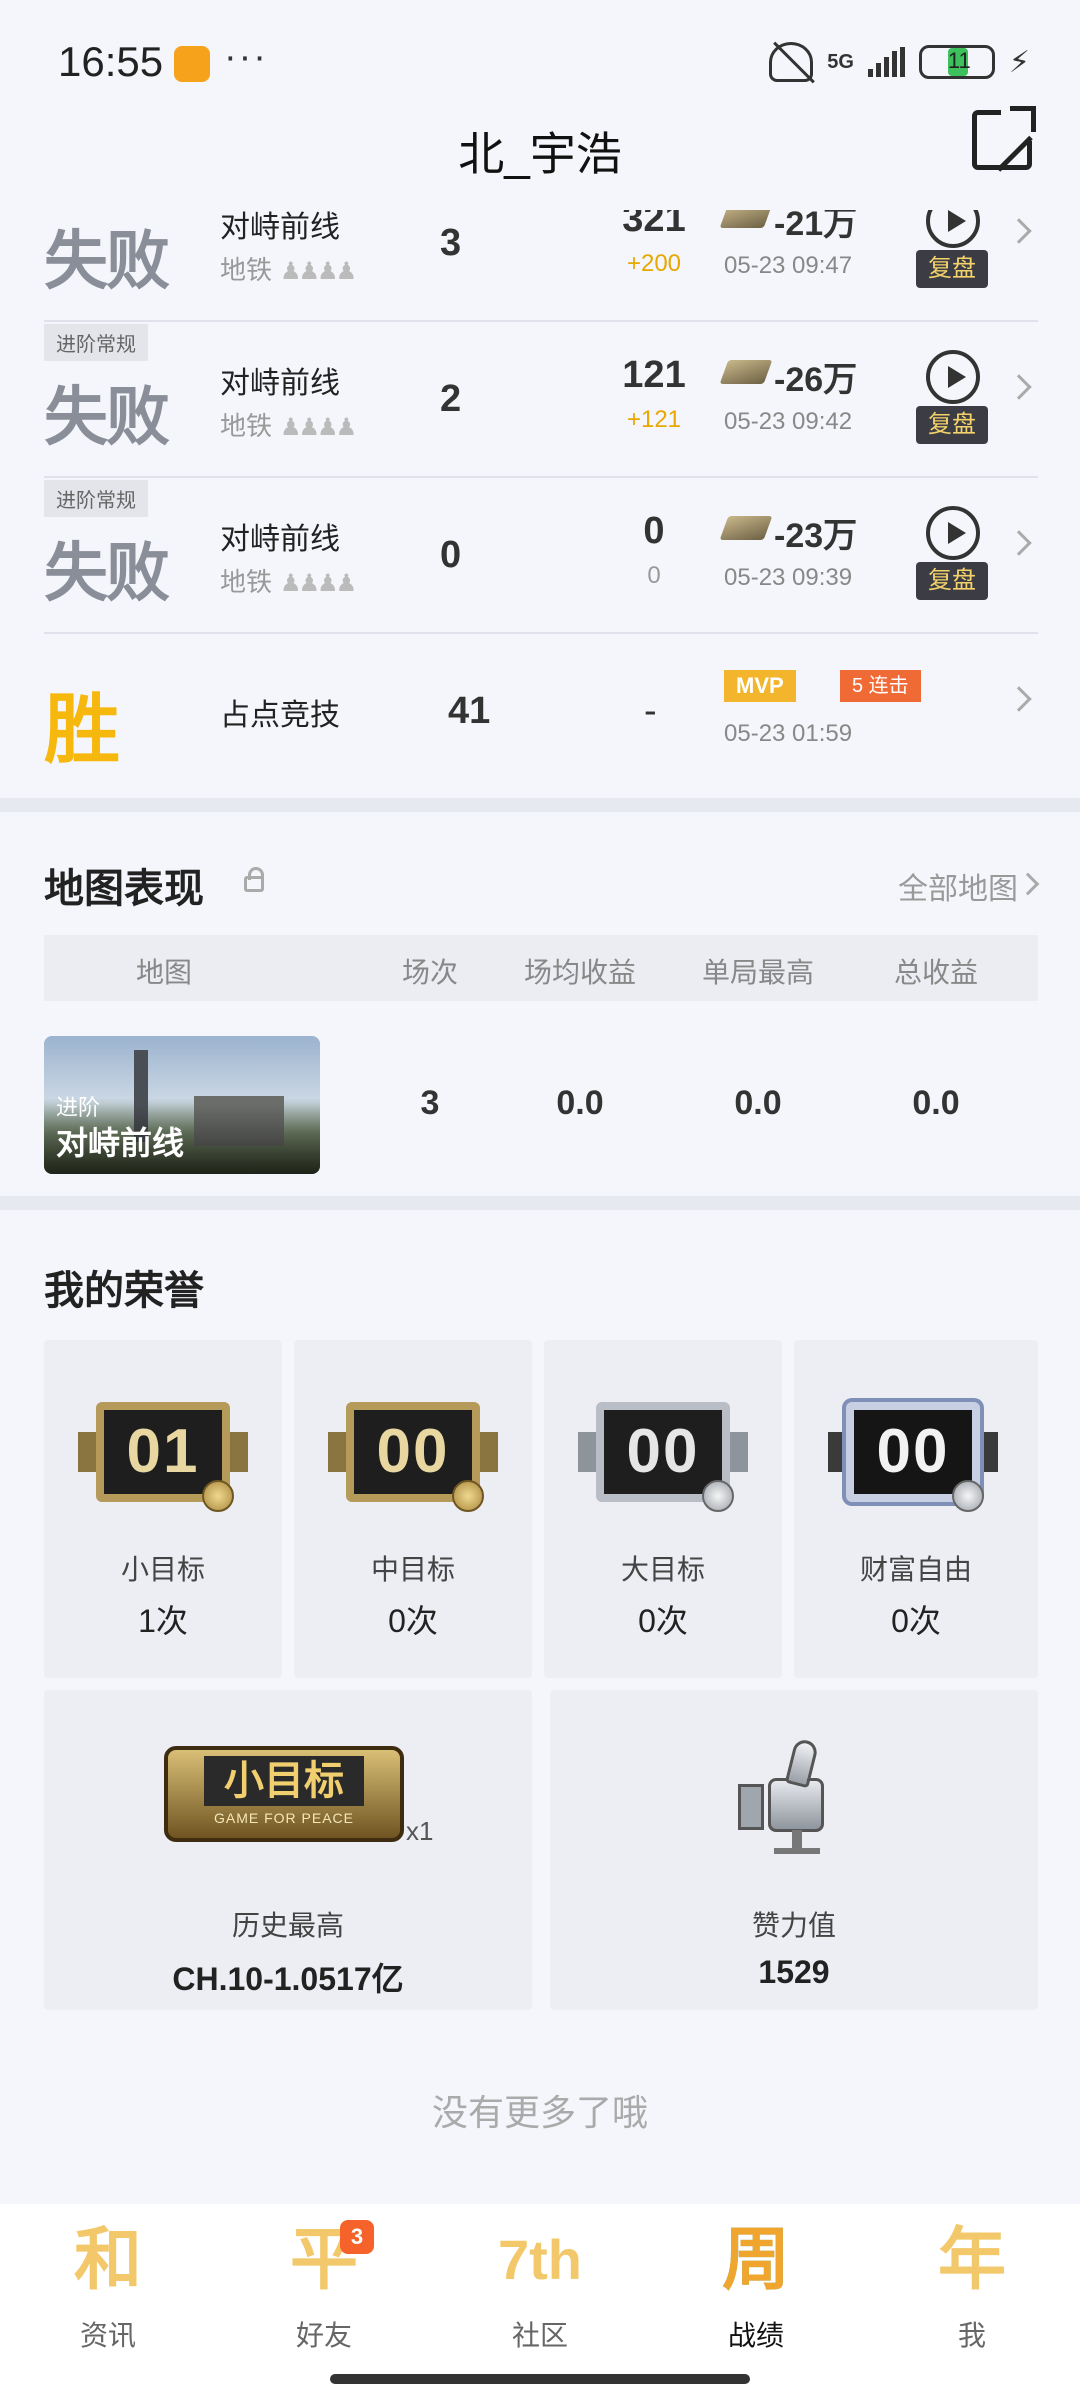  Describe the element at coordinates (579, 972) in the screenshot. I see `column-header: 场均收益` at that location.